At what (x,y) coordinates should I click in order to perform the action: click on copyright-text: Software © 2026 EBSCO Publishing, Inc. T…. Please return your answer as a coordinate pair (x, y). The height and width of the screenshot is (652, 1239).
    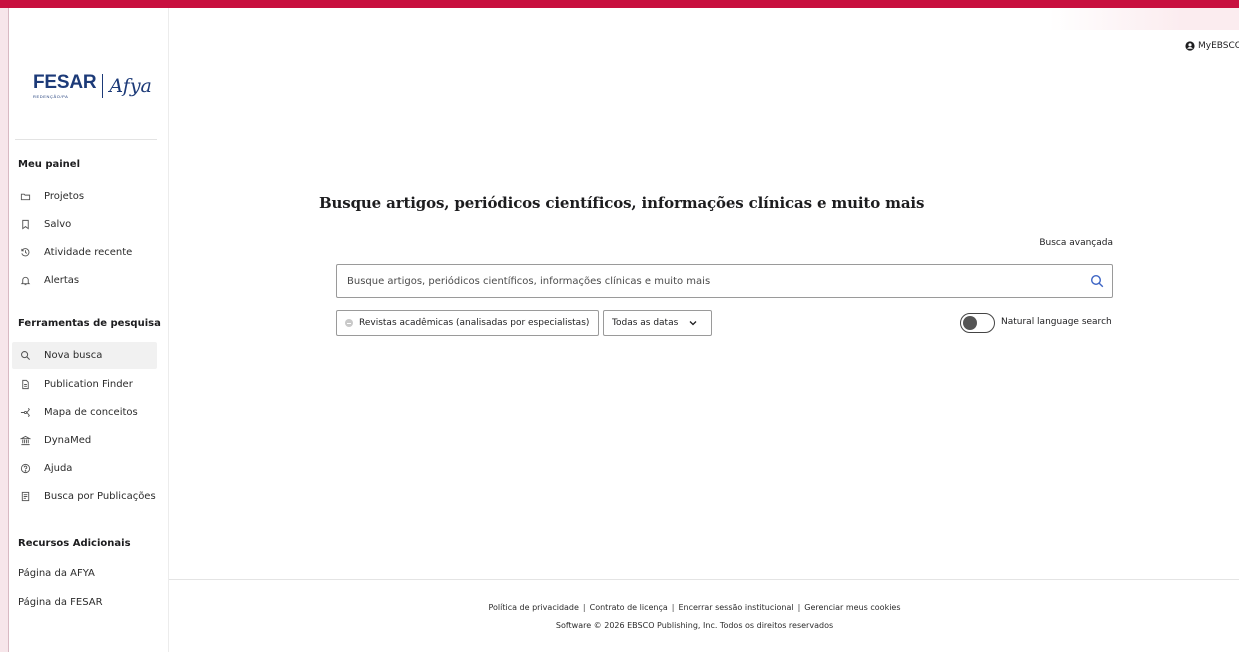
    Looking at the image, I should click on (694, 625).